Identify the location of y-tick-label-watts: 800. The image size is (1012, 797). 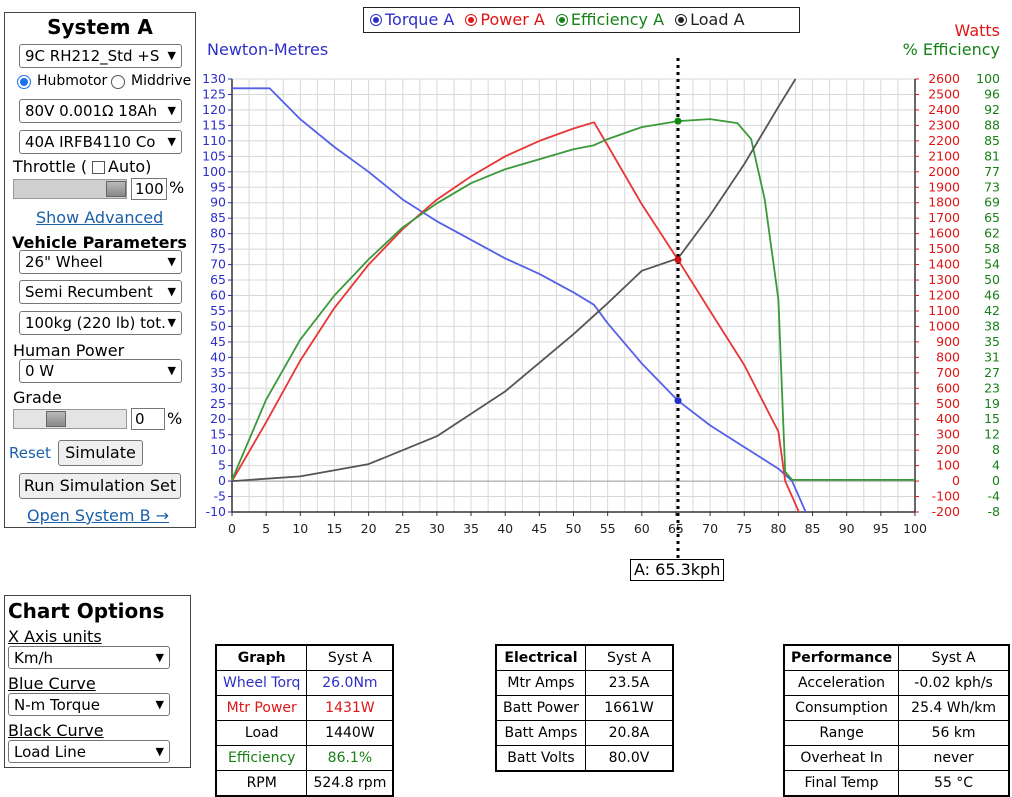
(948, 356).